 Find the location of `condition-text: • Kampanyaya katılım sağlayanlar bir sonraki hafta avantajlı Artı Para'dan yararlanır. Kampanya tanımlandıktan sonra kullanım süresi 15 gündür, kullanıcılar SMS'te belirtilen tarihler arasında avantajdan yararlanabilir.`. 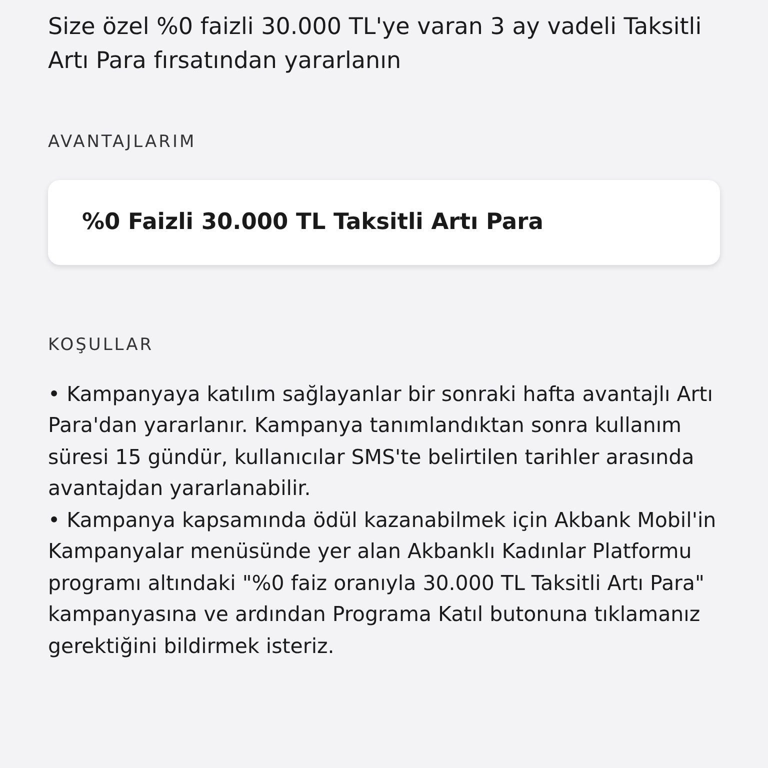

condition-text: • Kampanyaya katılım sağlayanlar bir sonraki hafta avantajlı Artı Para'dan yararlanır. Kampanya tanımlandıktan sonra kullanım süresi 15 gündür, kullanıcılar SMS'te belirtilen tarihler arasında avantajdan yararlanabilir. is located at coordinates (381, 441).